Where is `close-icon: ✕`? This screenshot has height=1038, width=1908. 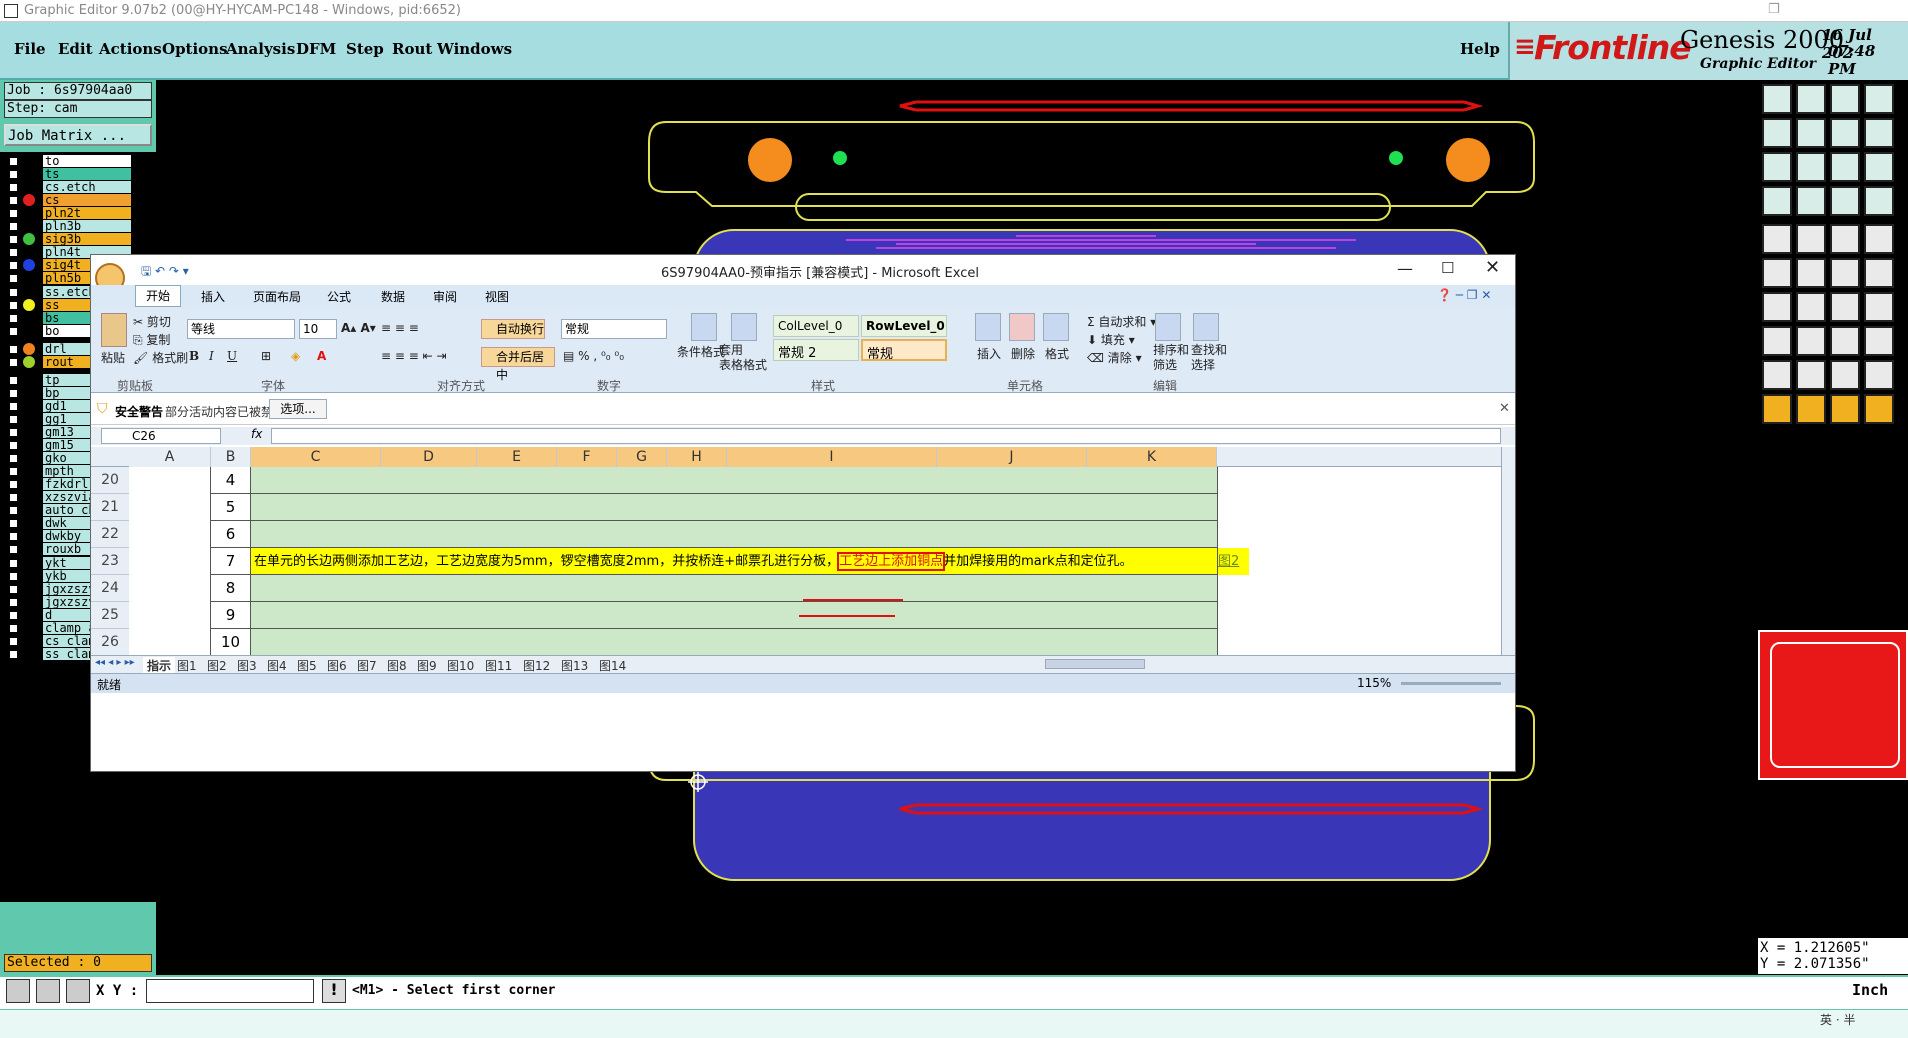 close-icon: ✕ is located at coordinates (1492, 267).